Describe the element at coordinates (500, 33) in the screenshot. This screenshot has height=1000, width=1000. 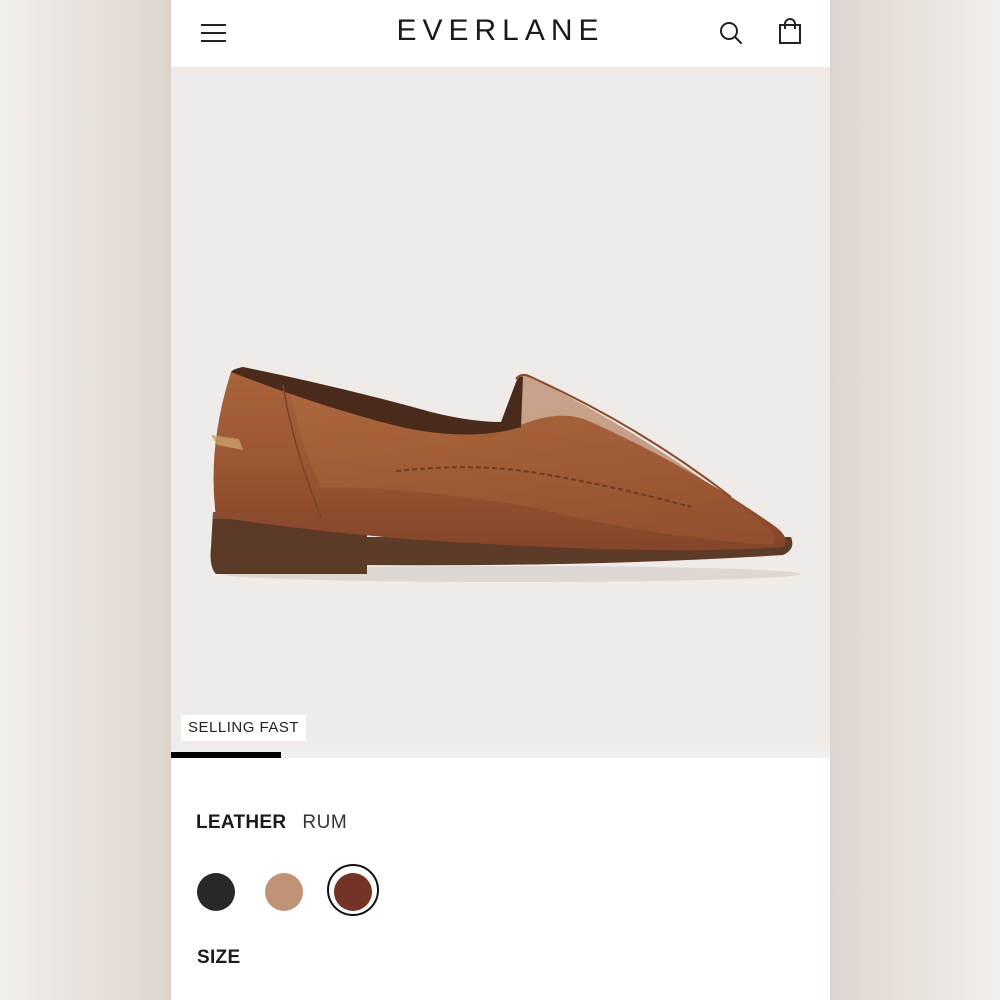
I see `header: EVERLANE` at that location.